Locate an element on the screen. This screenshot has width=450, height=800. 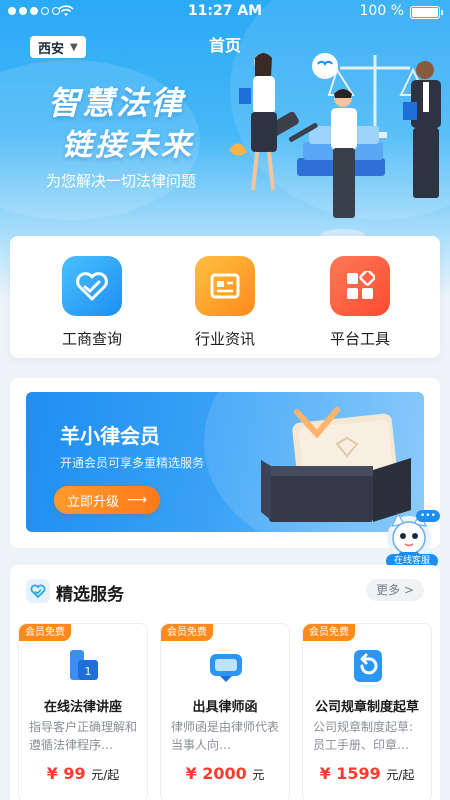
service-price: ¥ 1599 元/起 is located at coordinates (367, 773).